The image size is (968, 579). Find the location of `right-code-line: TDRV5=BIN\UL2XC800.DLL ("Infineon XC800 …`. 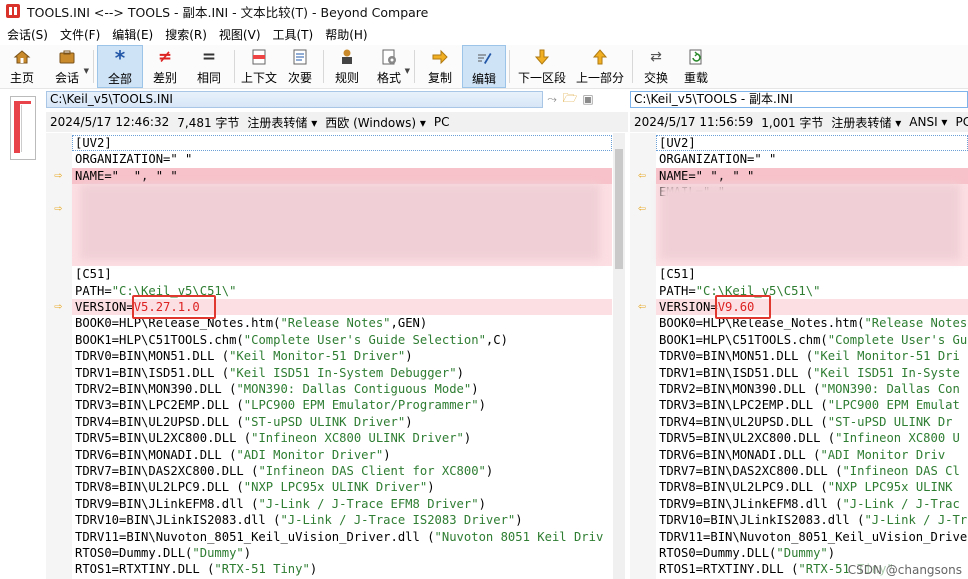

right-code-line: TDRV5=BIN\UL2XC800.DLL ("Infineon XC800 … is located at coordinates (812, 438).